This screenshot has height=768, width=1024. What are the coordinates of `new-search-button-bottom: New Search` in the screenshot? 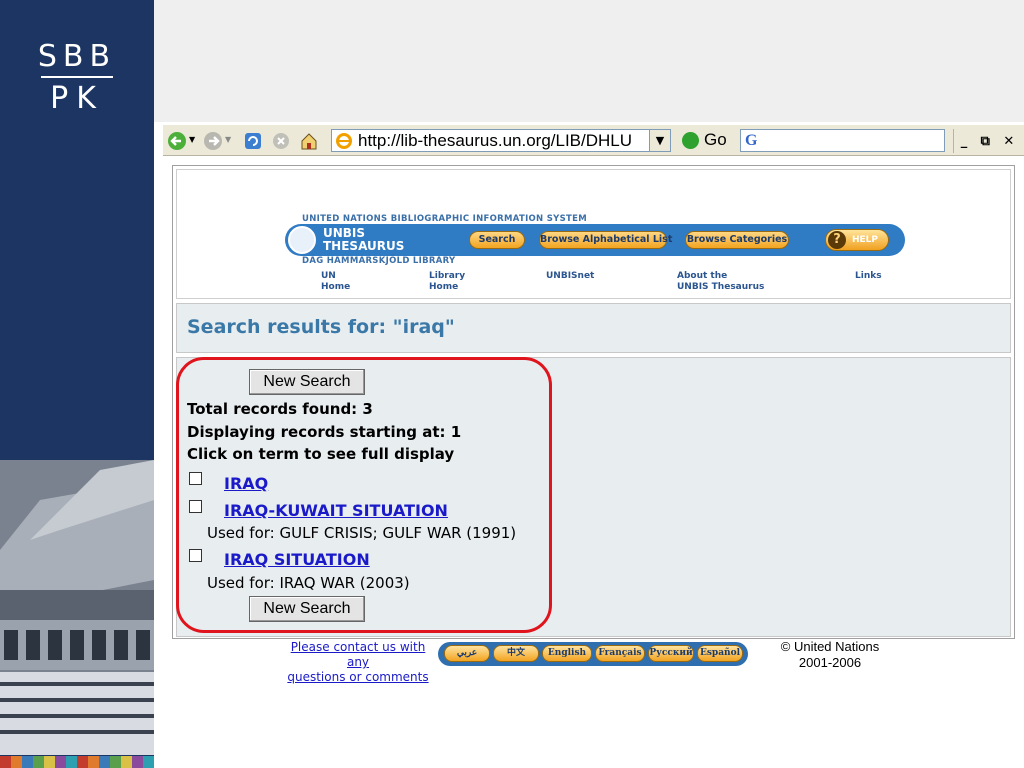 It's located at (307, 609).